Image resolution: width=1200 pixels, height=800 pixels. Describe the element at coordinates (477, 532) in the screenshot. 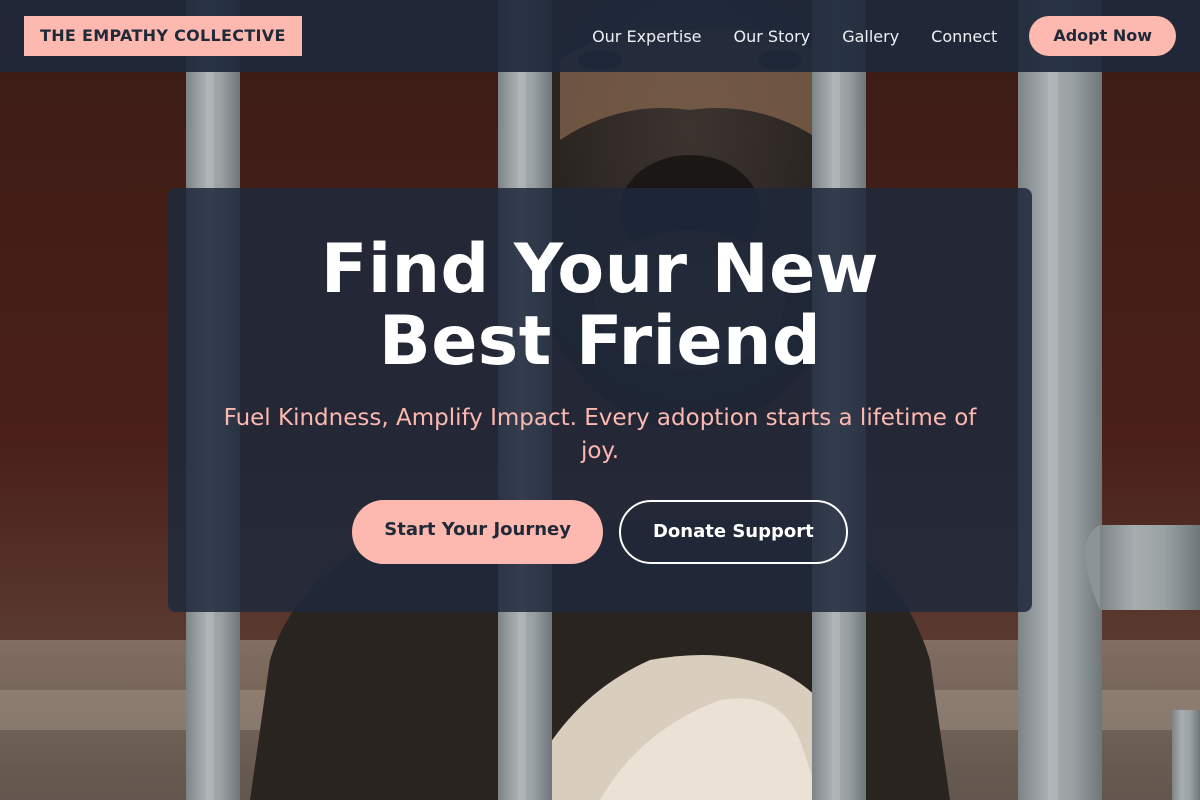

I see `start-your-journey-button: Start Your Journey` at that location.